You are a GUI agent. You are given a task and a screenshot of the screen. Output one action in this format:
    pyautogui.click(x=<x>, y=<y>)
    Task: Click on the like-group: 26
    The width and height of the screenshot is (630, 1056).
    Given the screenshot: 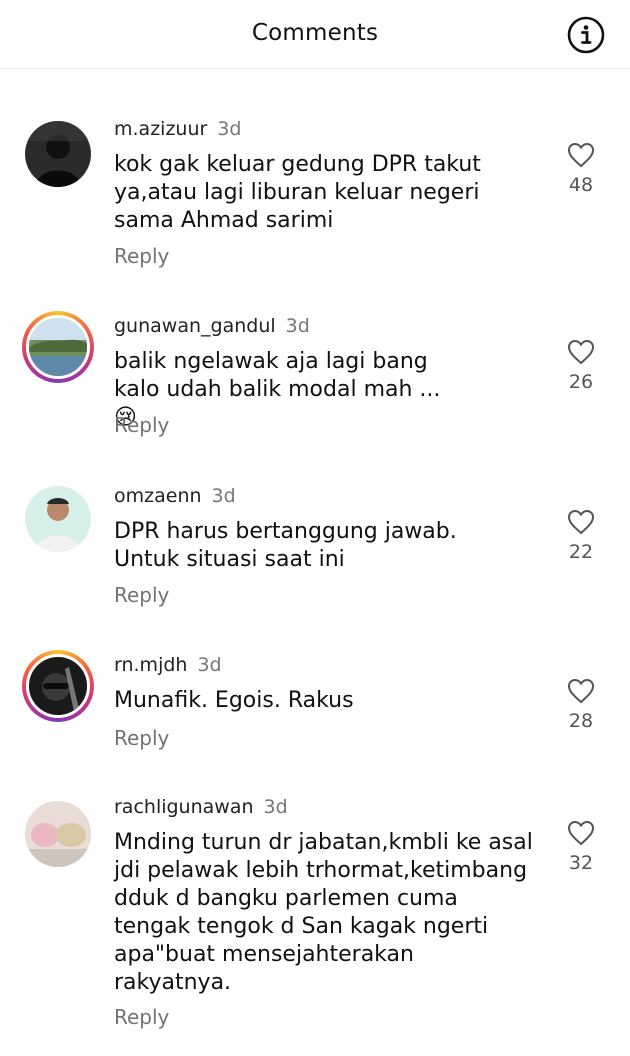 What is the action you would take?
    pyautogui.click(x=581, y=366)
    